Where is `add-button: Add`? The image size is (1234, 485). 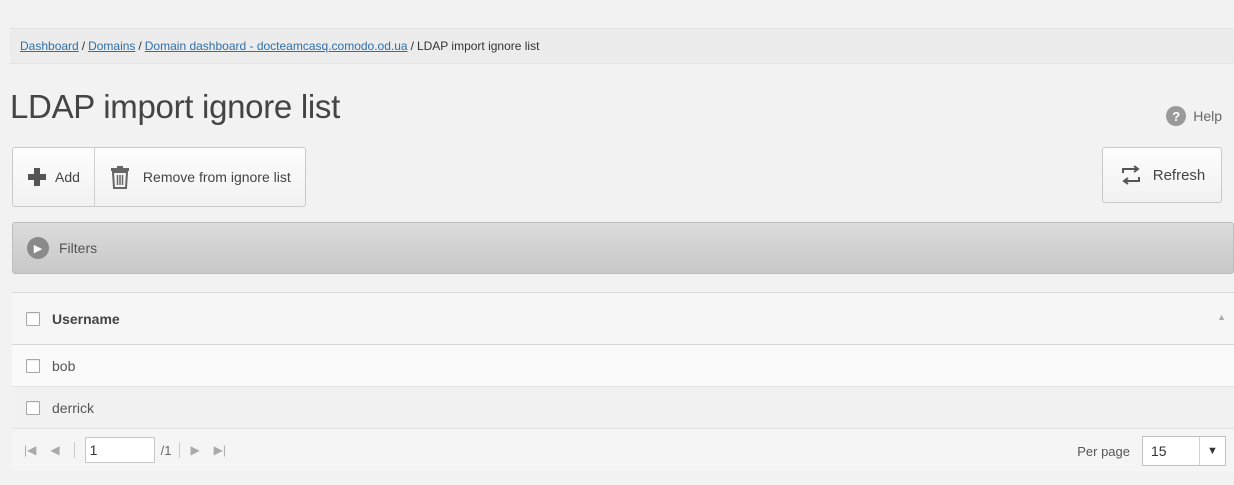 add-button: Add is located at coordinates (53, 177).